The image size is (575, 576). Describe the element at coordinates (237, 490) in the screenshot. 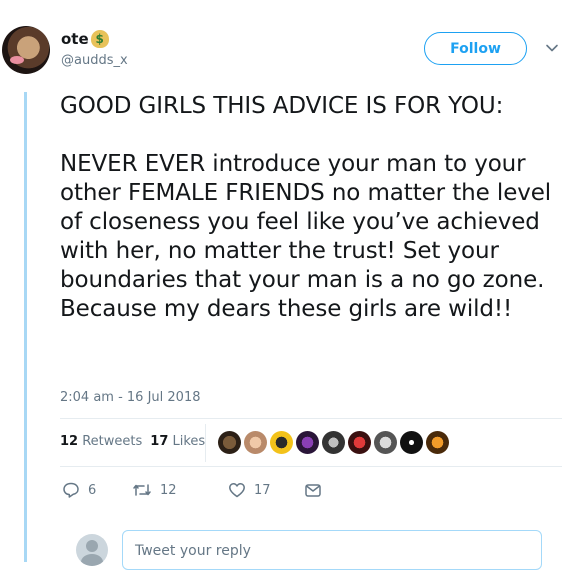

I see `heart-icon` at that location.